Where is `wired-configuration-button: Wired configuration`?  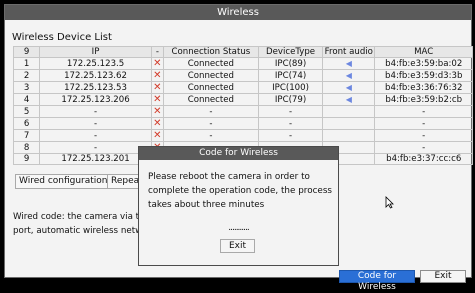 wired-configuration-button: Wired configuration is located at coordinates (63, 181).